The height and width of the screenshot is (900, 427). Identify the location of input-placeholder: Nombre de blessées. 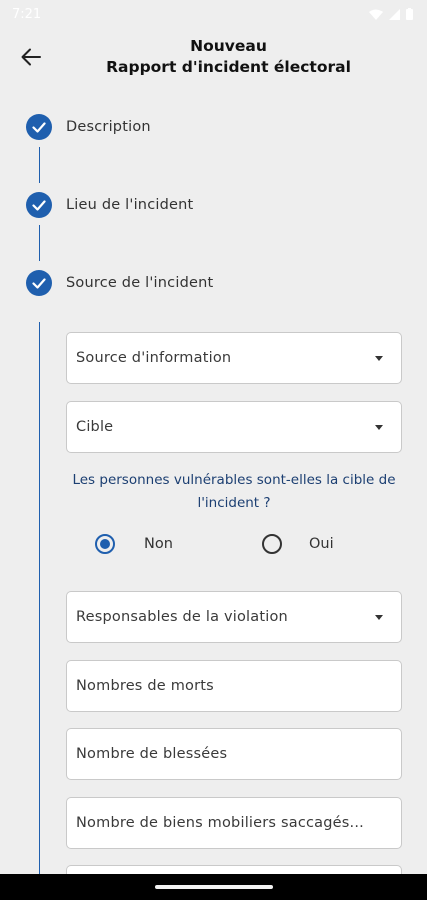
(152, 754).